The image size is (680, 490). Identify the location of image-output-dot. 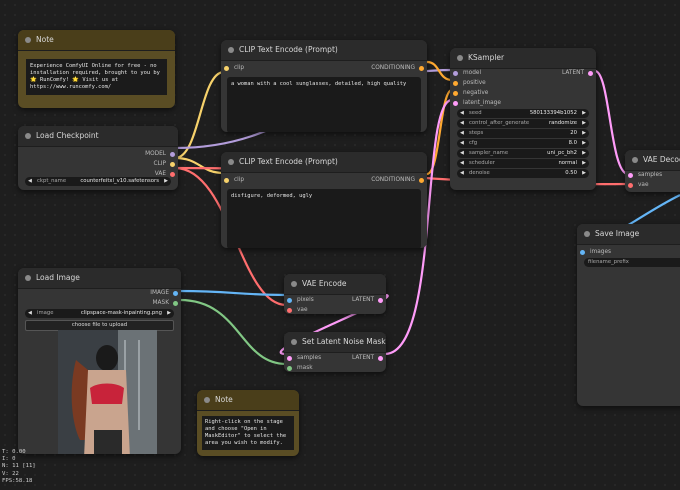
(175, 293).